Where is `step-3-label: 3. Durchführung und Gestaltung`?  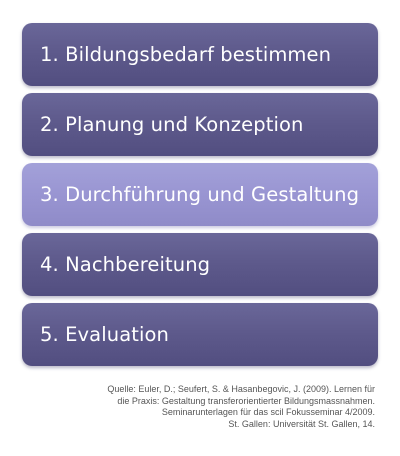 step-3-label: 3. Durchführung und Gestaltung is located at coordinates (200, 194).